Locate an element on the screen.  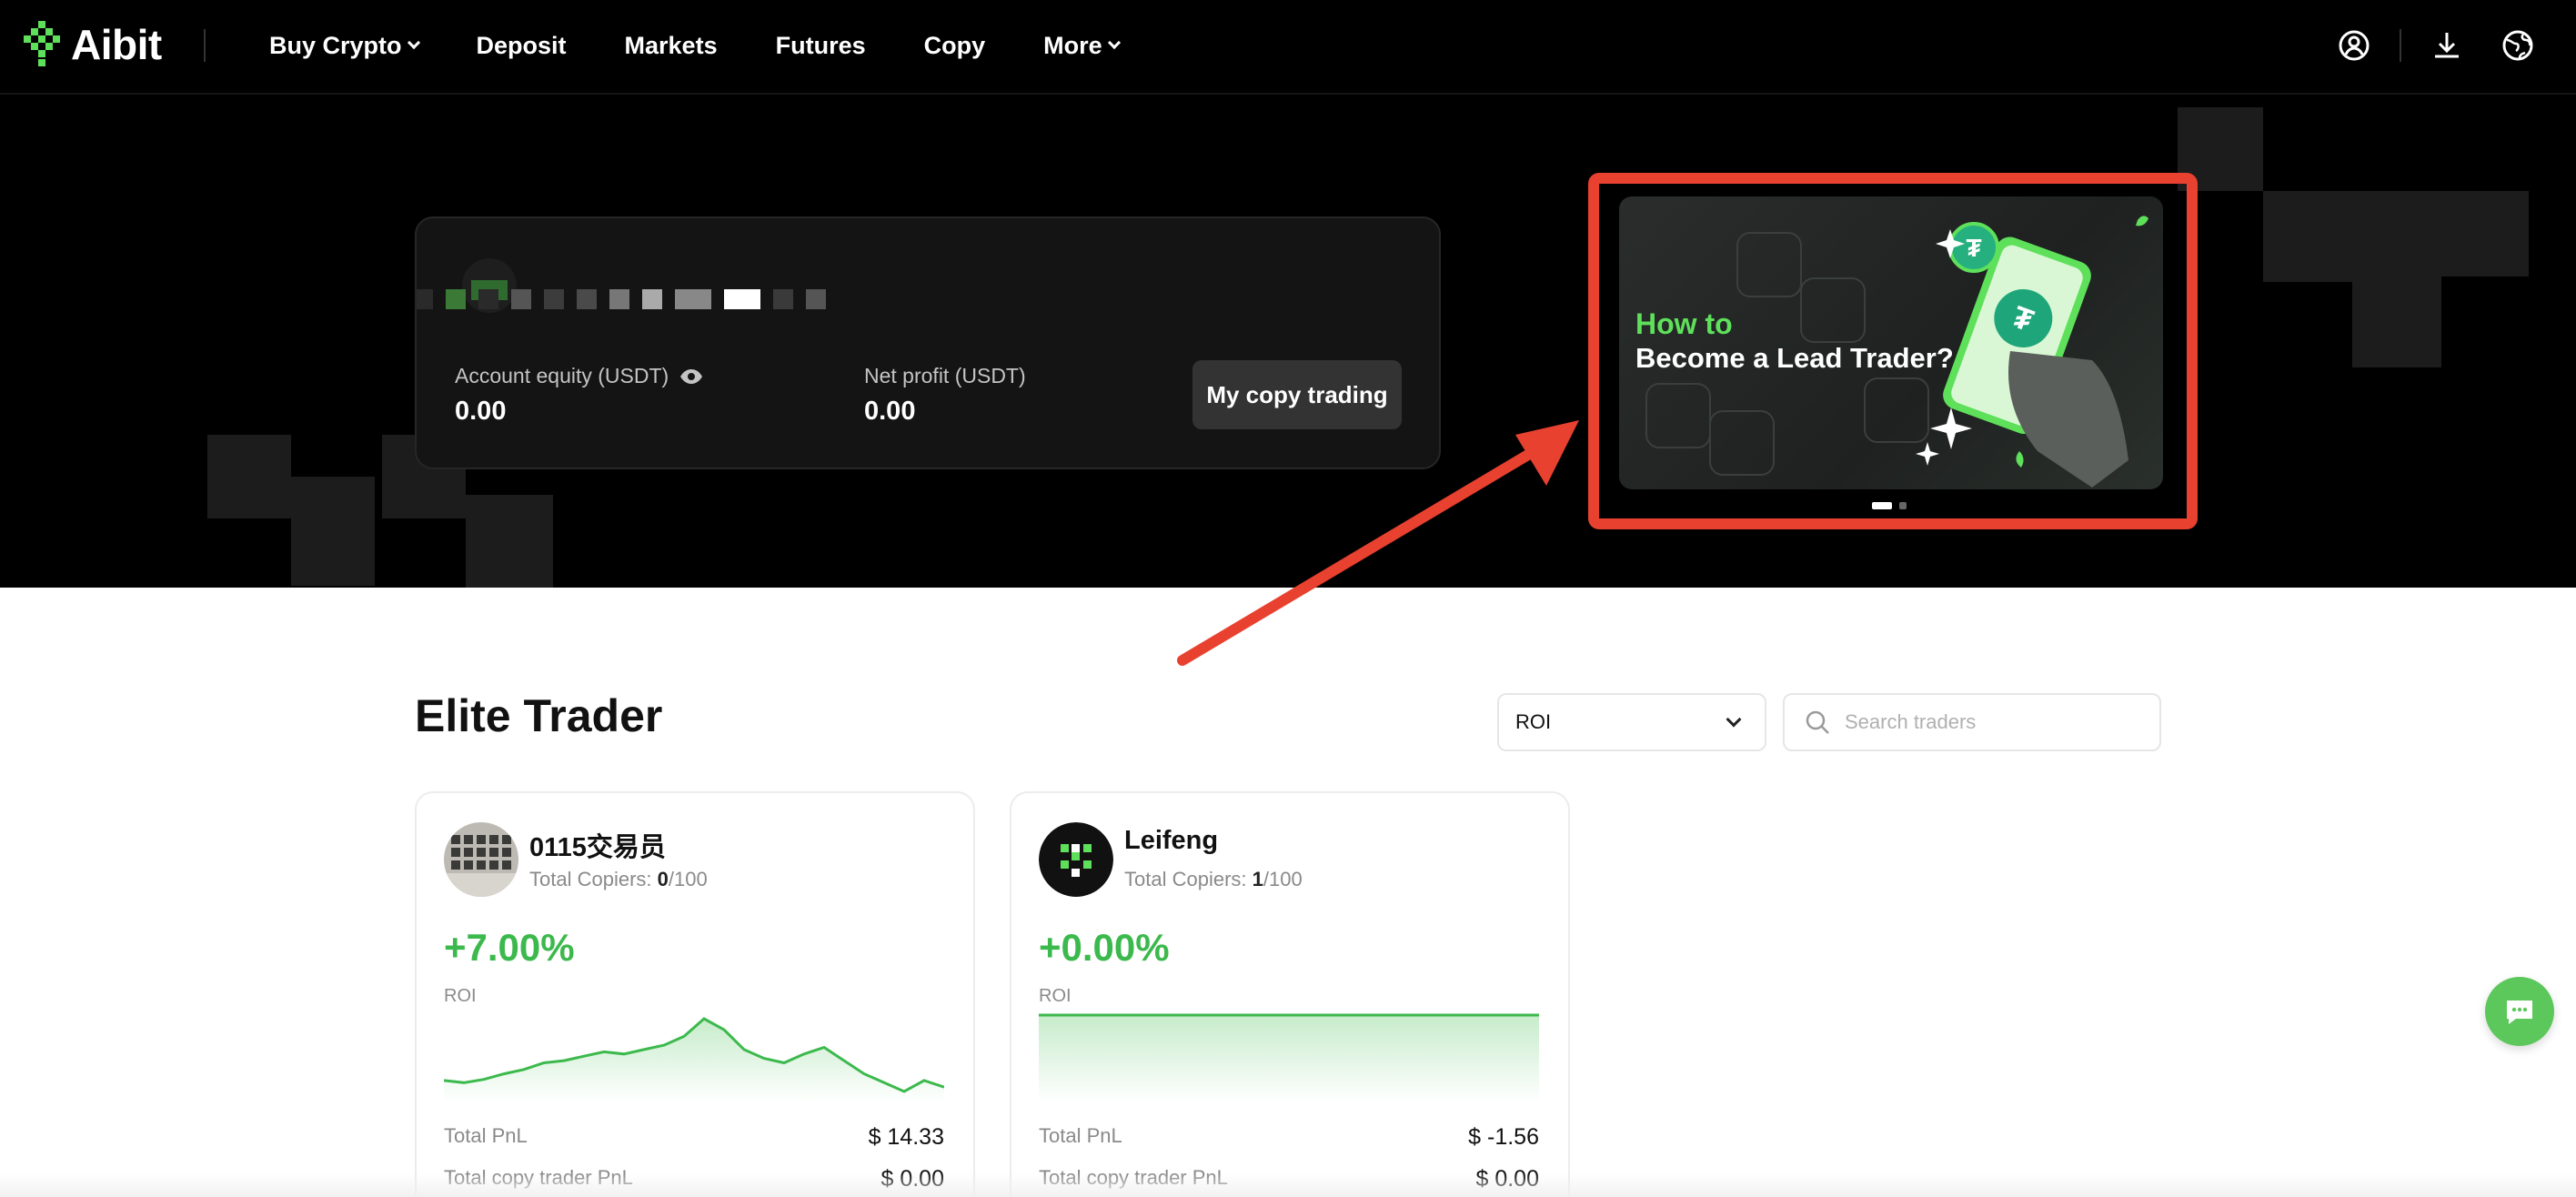
nav-copy-label: Copy is located at coordinates (954, 45).